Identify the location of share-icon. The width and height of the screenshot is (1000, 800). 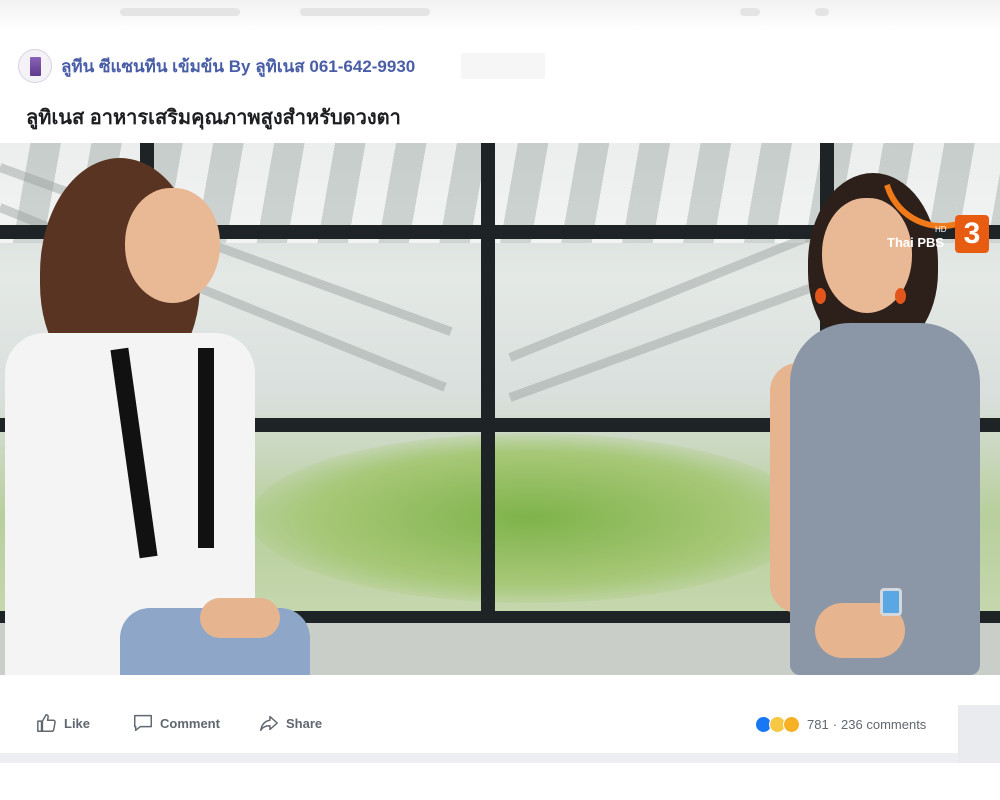
(269, 723).